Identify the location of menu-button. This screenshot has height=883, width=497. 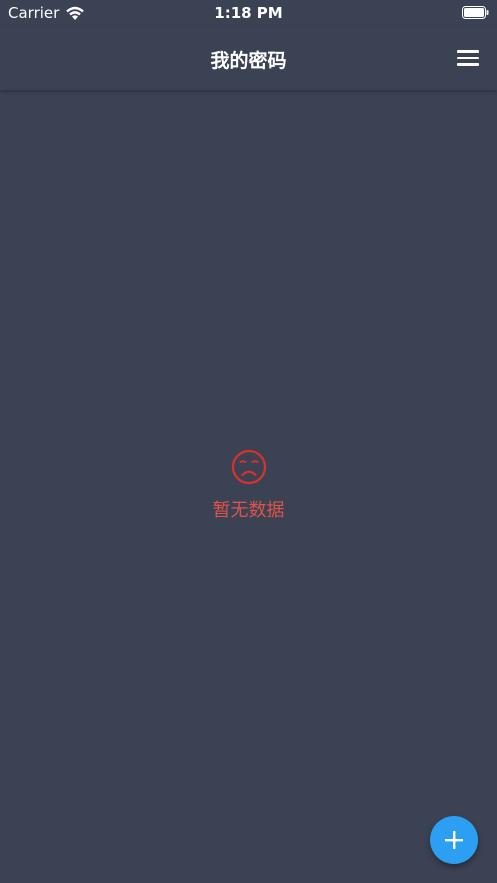
(468, 58).